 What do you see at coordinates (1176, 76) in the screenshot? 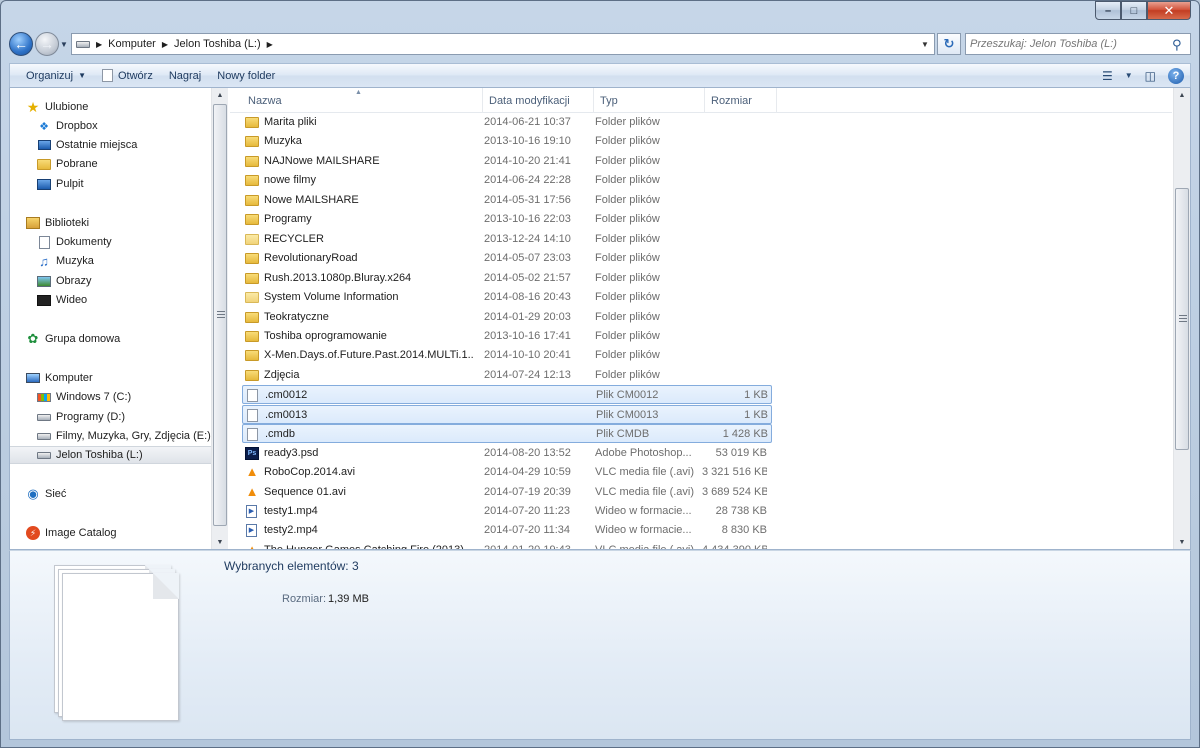
I see `help-button: ?` at bounding box center [1176, 76].